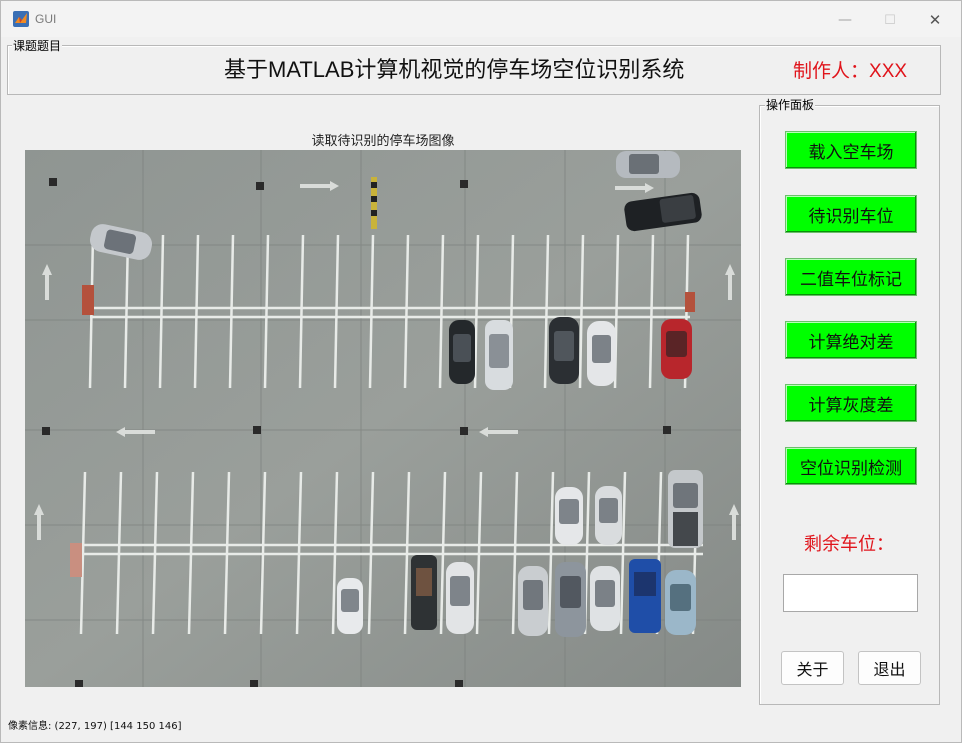 The height and width of the screenshot is (743, 962). I want to click on title-panel-legend: 课题题目, so click(37, 46).